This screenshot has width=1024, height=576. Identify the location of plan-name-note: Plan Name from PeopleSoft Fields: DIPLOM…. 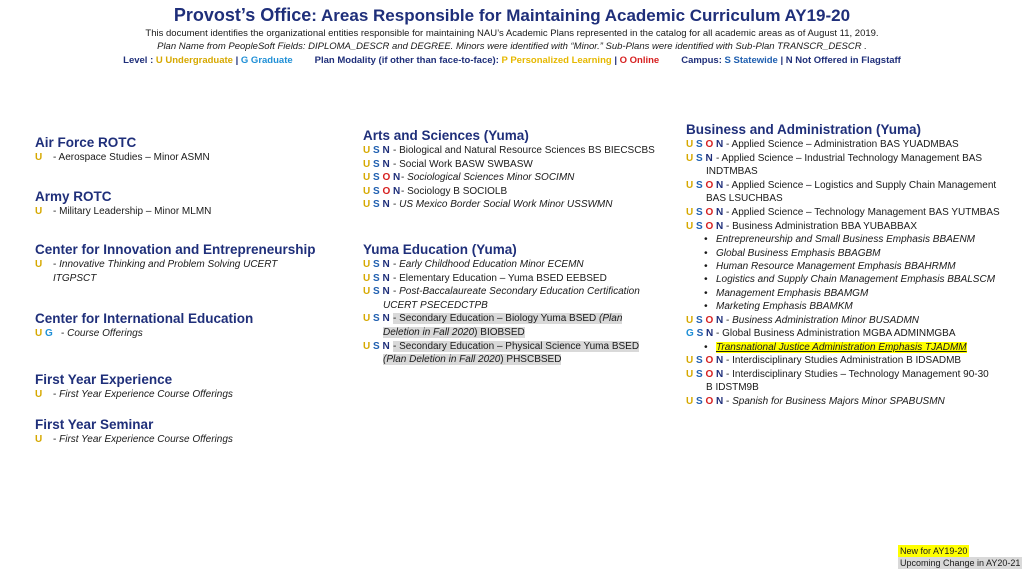
(512, 46).